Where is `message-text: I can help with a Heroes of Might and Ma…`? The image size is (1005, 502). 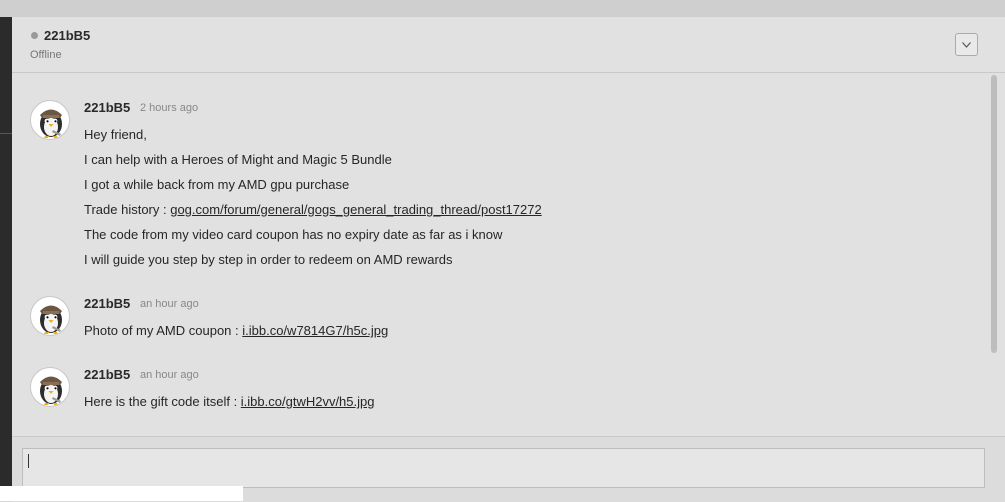 message-text: I can help with a Heroes of Might and Ma… is located at coordinates (238, 159).